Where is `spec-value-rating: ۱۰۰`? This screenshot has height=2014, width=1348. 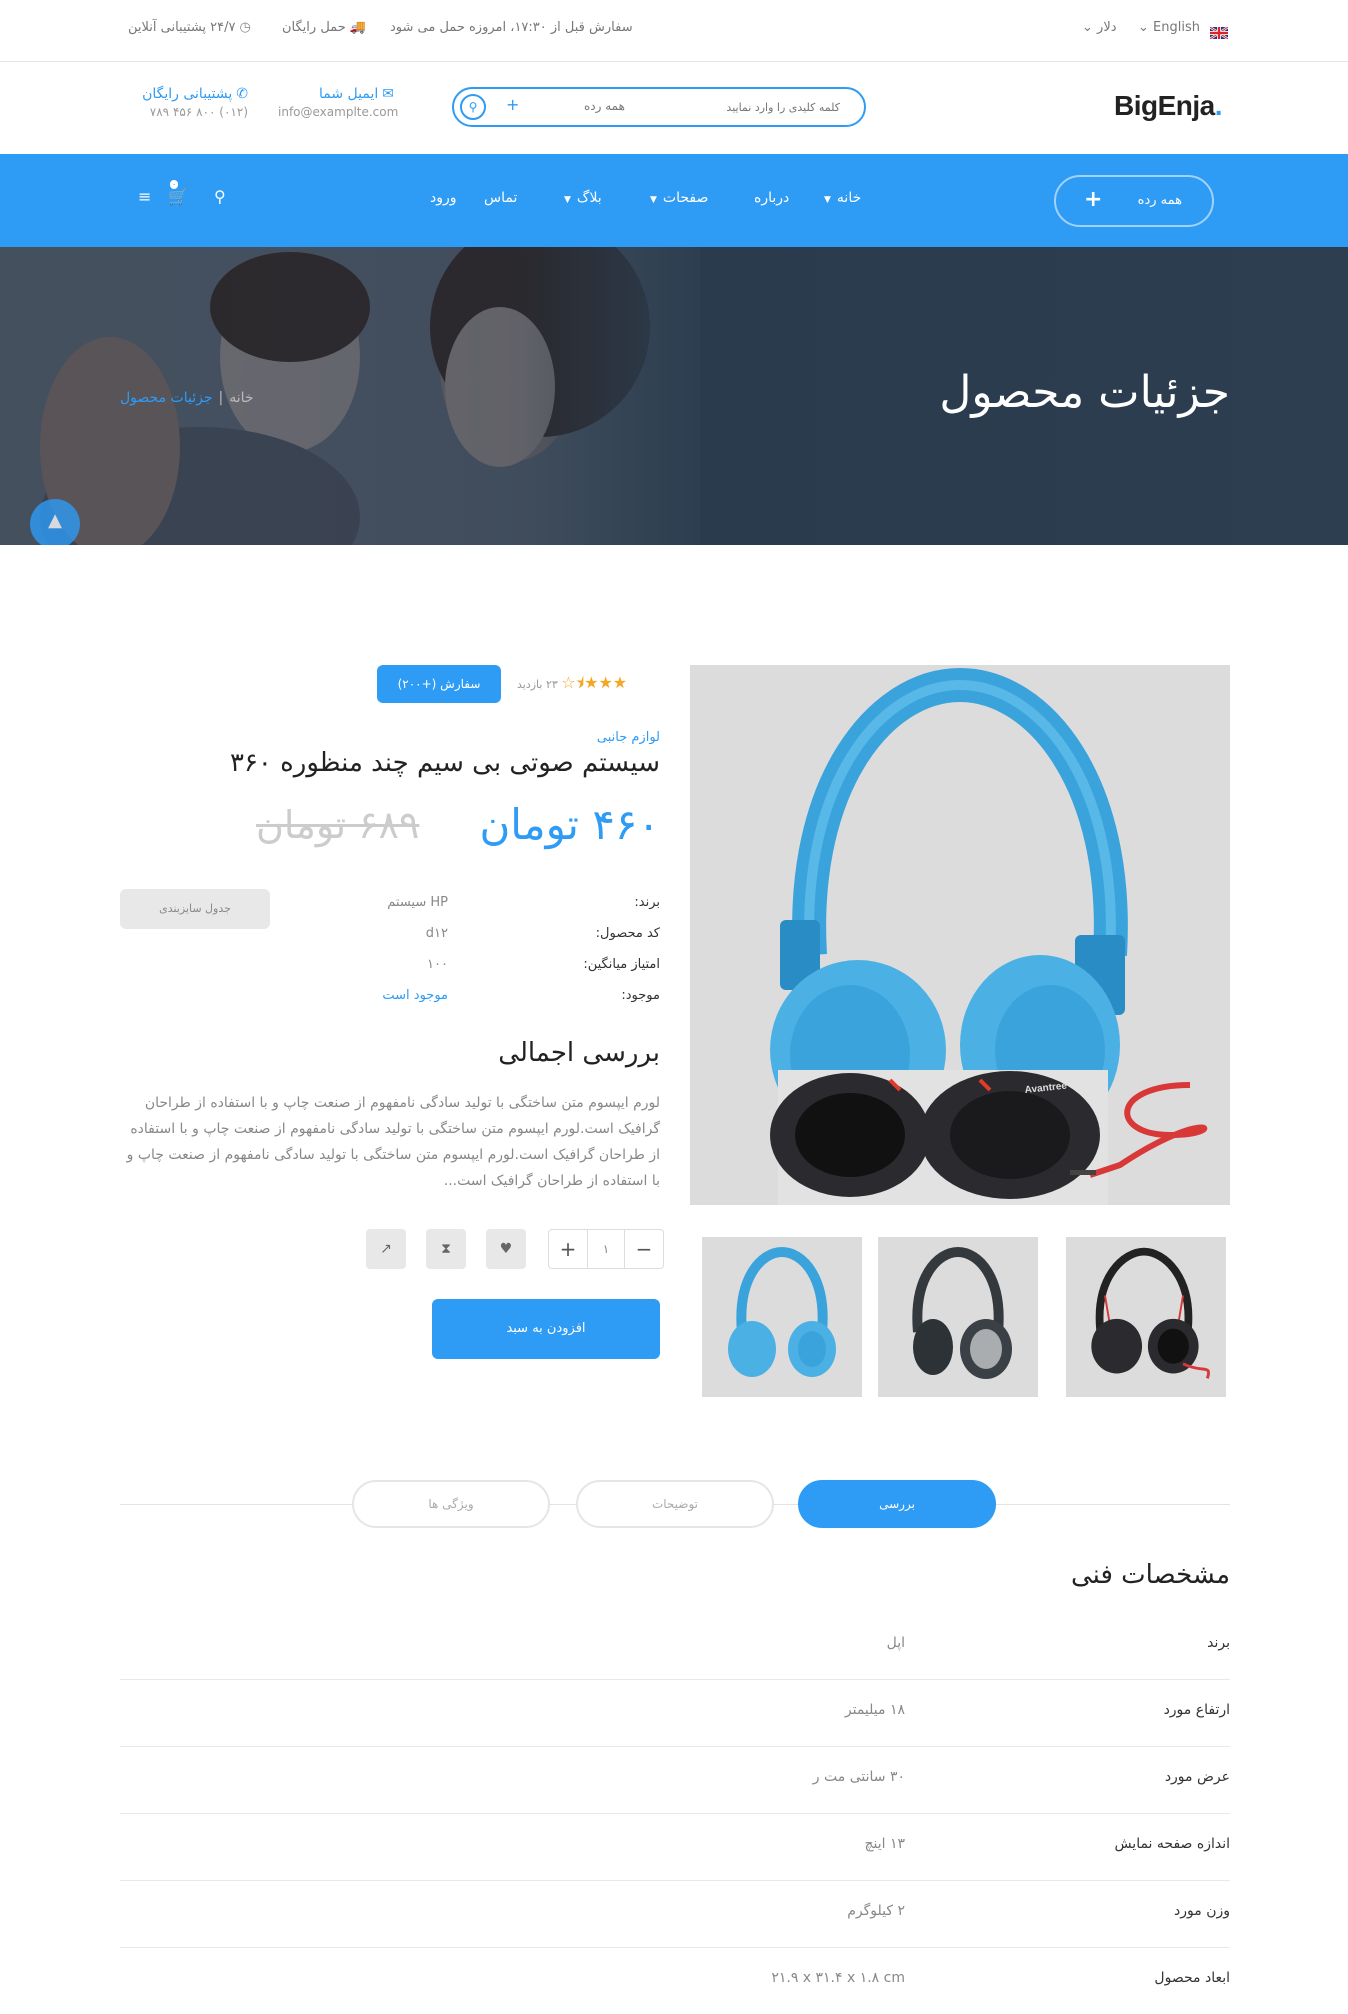
spec-value-rating: ۱۰۰ is located at coordinates (437, 964).